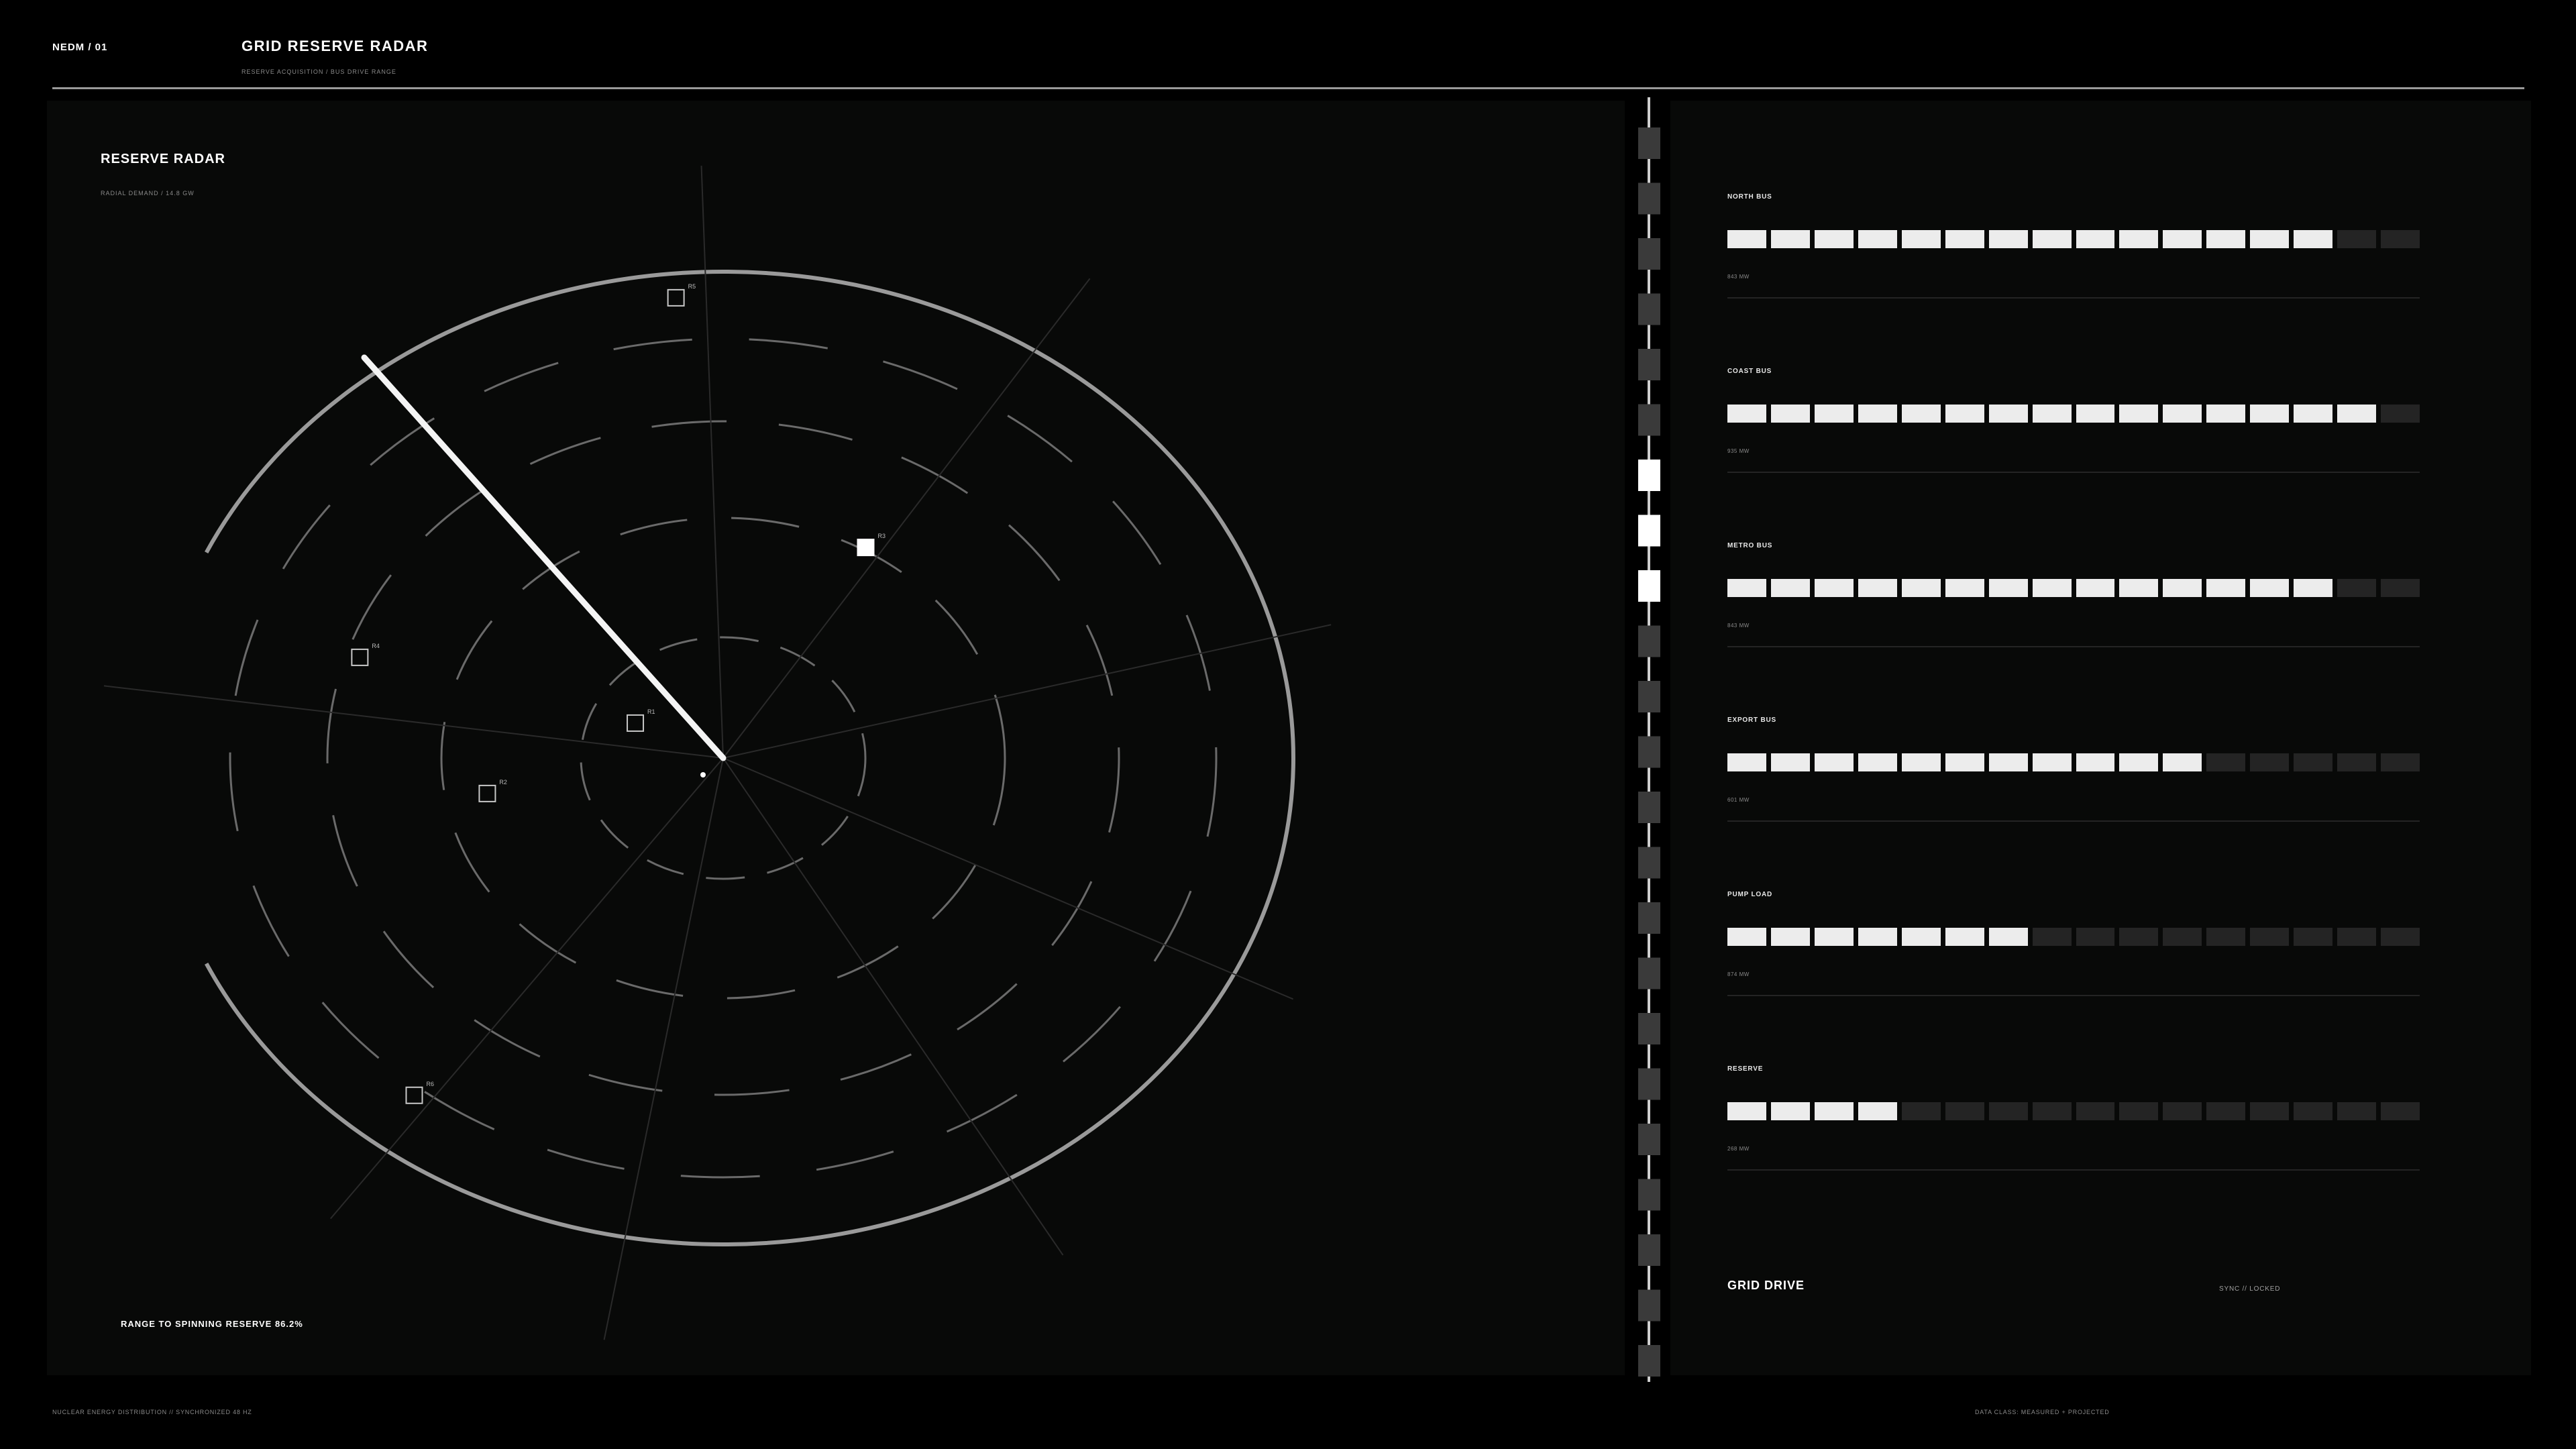 Image resolution: width=2576 pixels, height=1449 pixels. What do you see at coordinates (148, 193) in the screenshot?
I see `radar-subtitle: RADIAL DEMAND / 14.8 GW` at bounding box center [148, 193].